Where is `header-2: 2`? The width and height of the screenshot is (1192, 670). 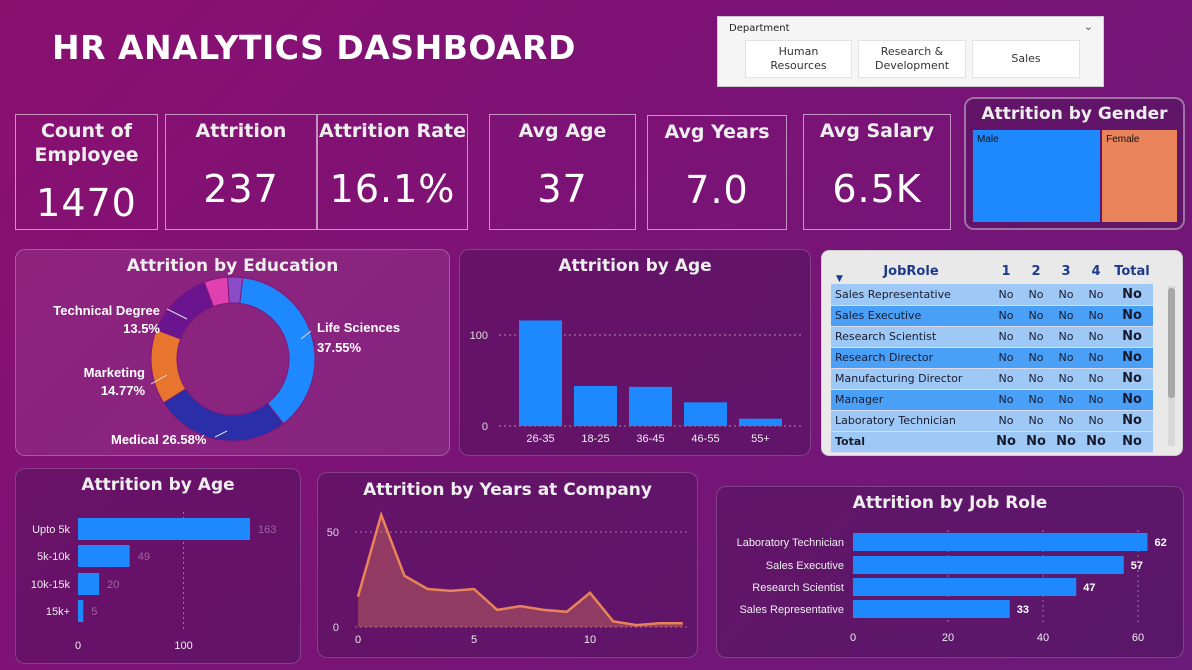 header-2: 2 is located at coordinates (1036, 271).